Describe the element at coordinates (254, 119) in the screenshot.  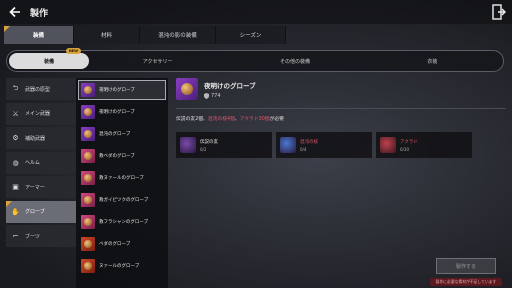
I see `req-material-aklad: アクラド30個` at that location.